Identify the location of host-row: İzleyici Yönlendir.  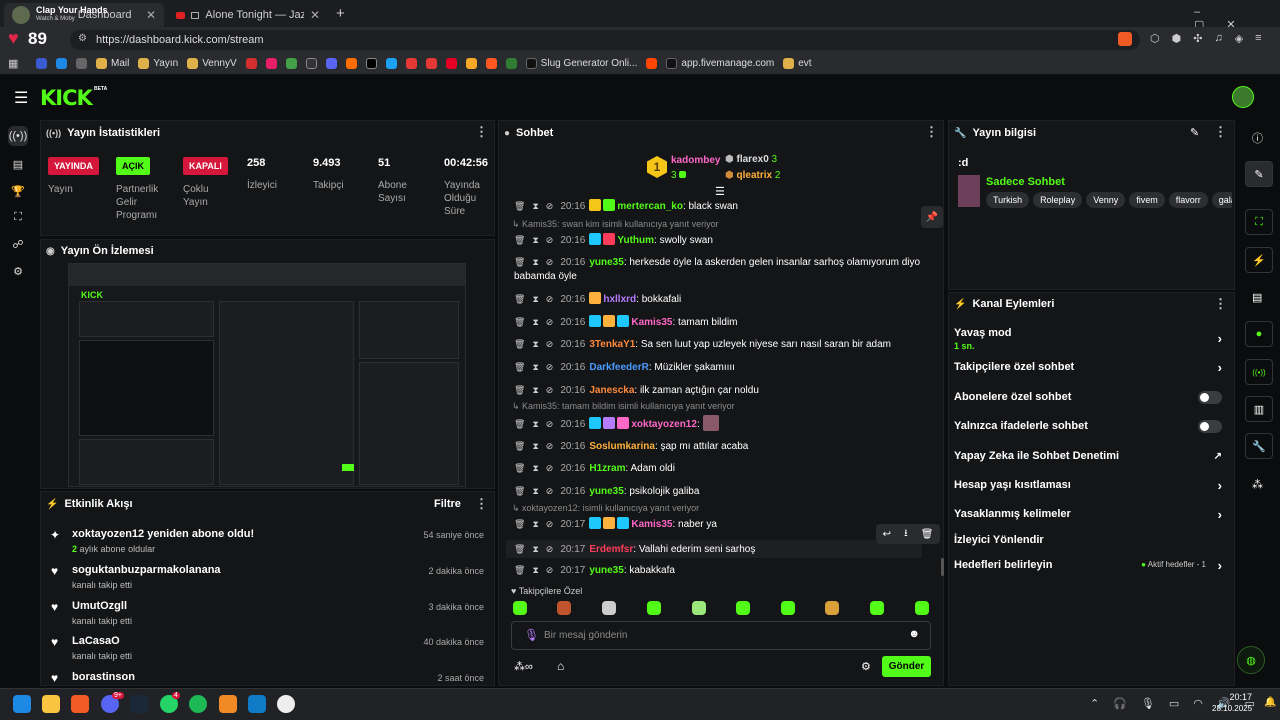
(1090, 540).